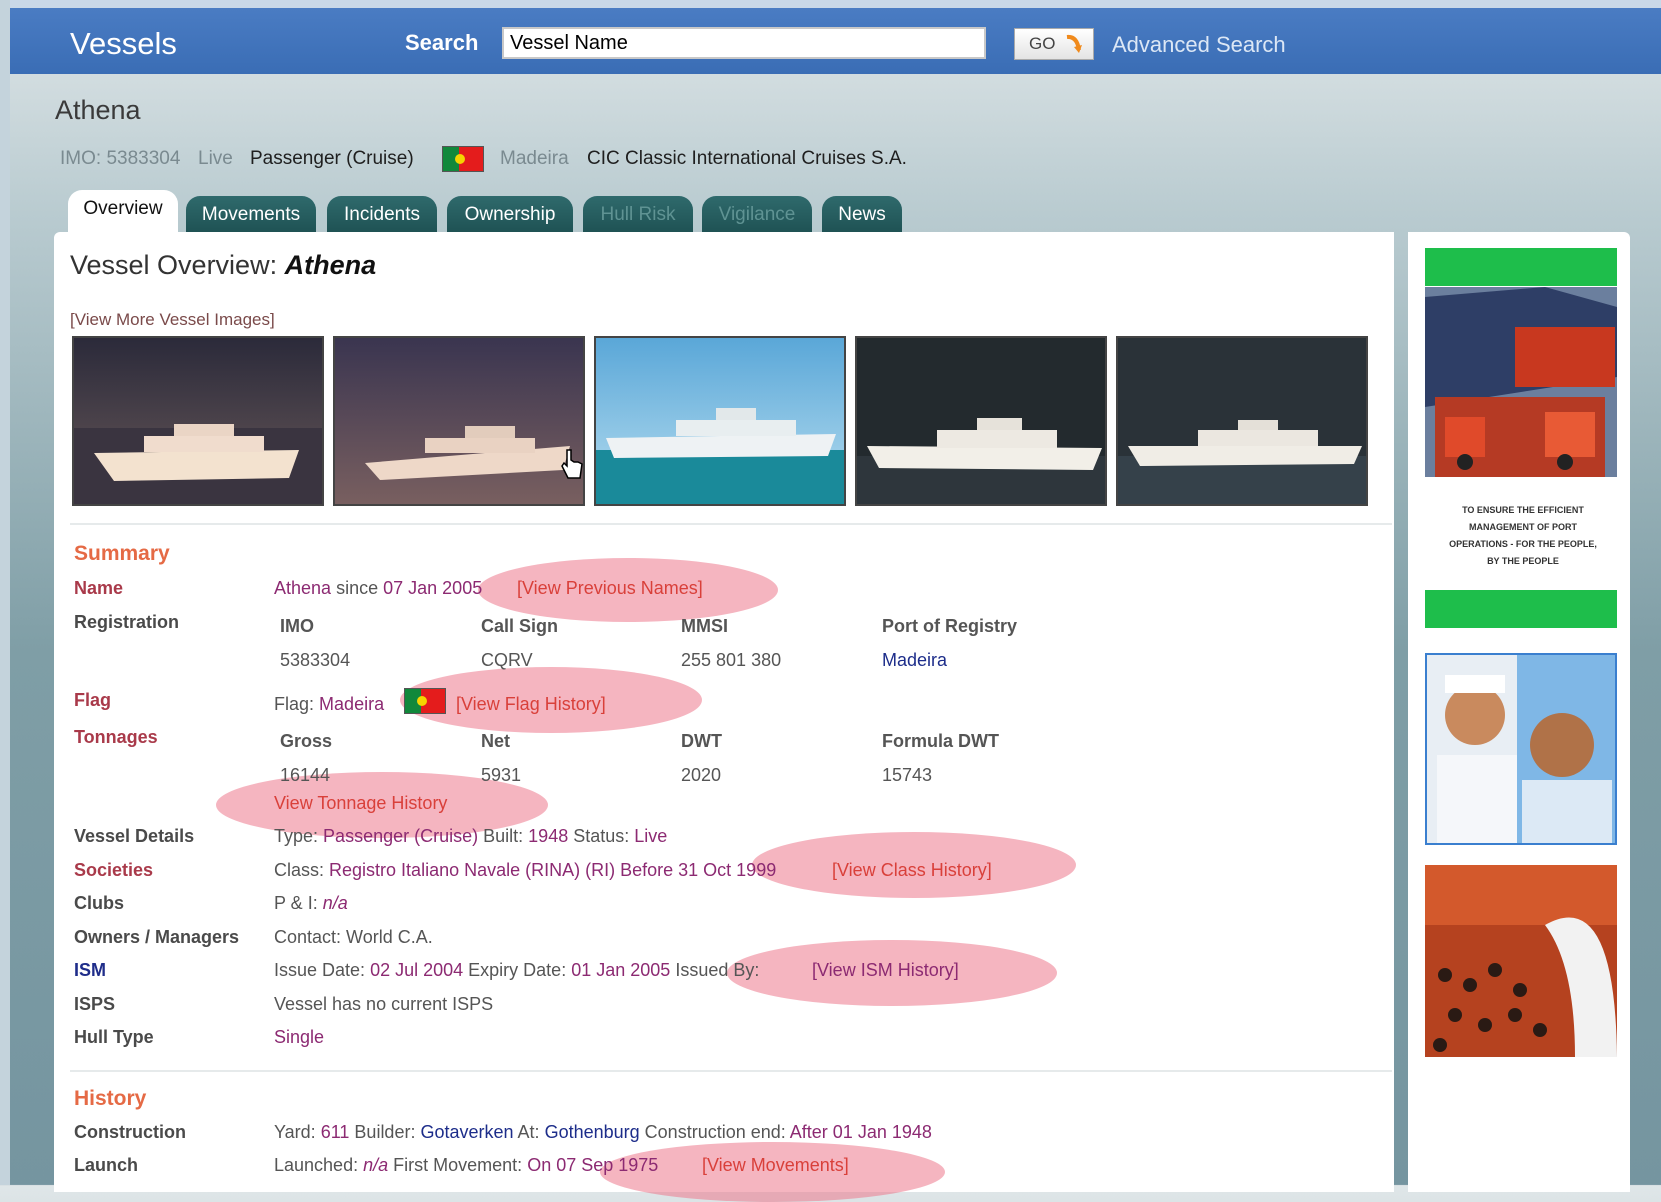 Image resolution: width=1661 pixels, height=1202 pixels. I want to click on tab-hull-risk: Hull Risk, so click(638, 214).